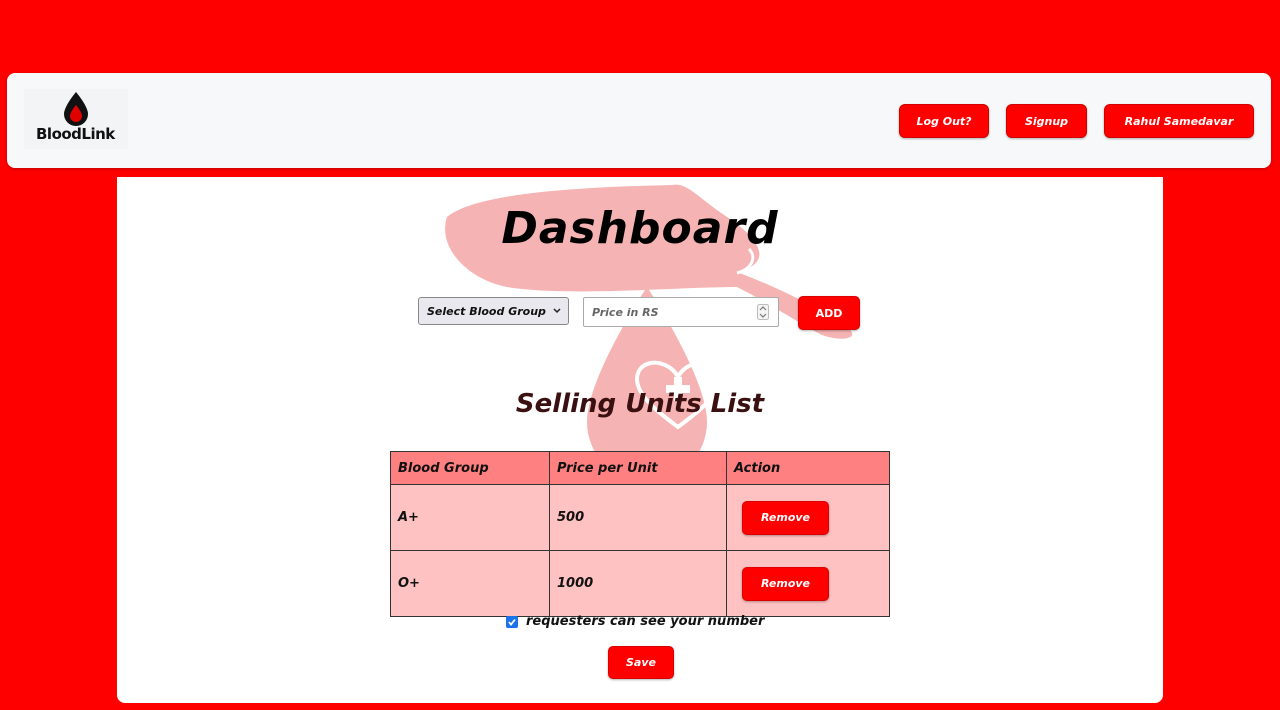 This screenshot has width=1280, height=710. I want to click on number-spinner-icon, so click(763, 312).